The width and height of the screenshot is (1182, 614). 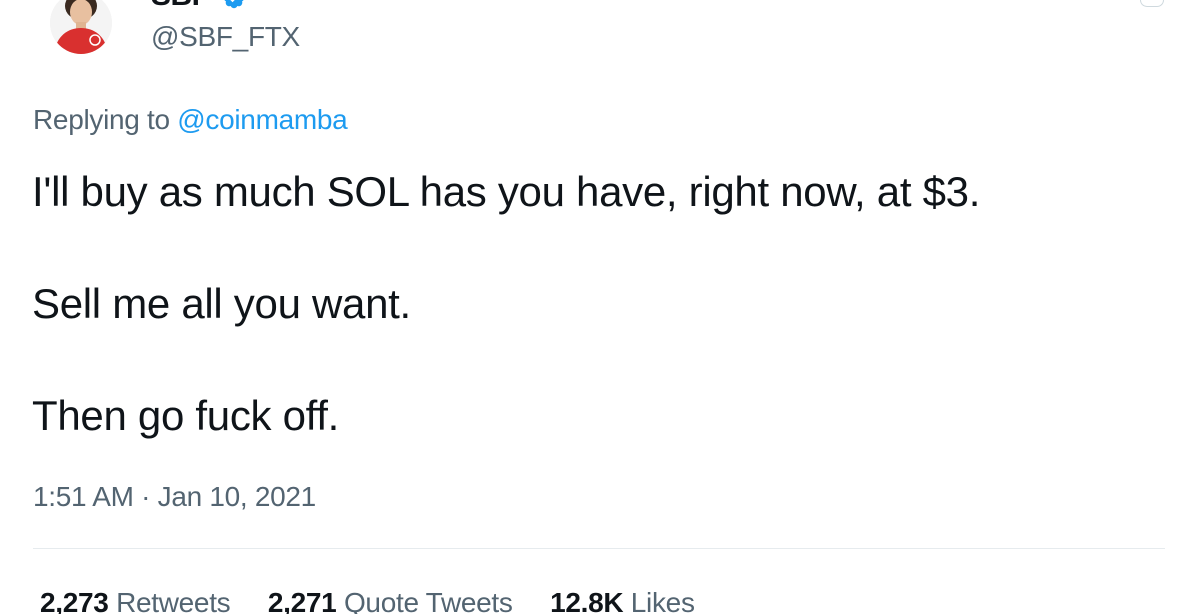 I want to click on tweet-text-line: Then go fuck off., so click(x=185, y=415).